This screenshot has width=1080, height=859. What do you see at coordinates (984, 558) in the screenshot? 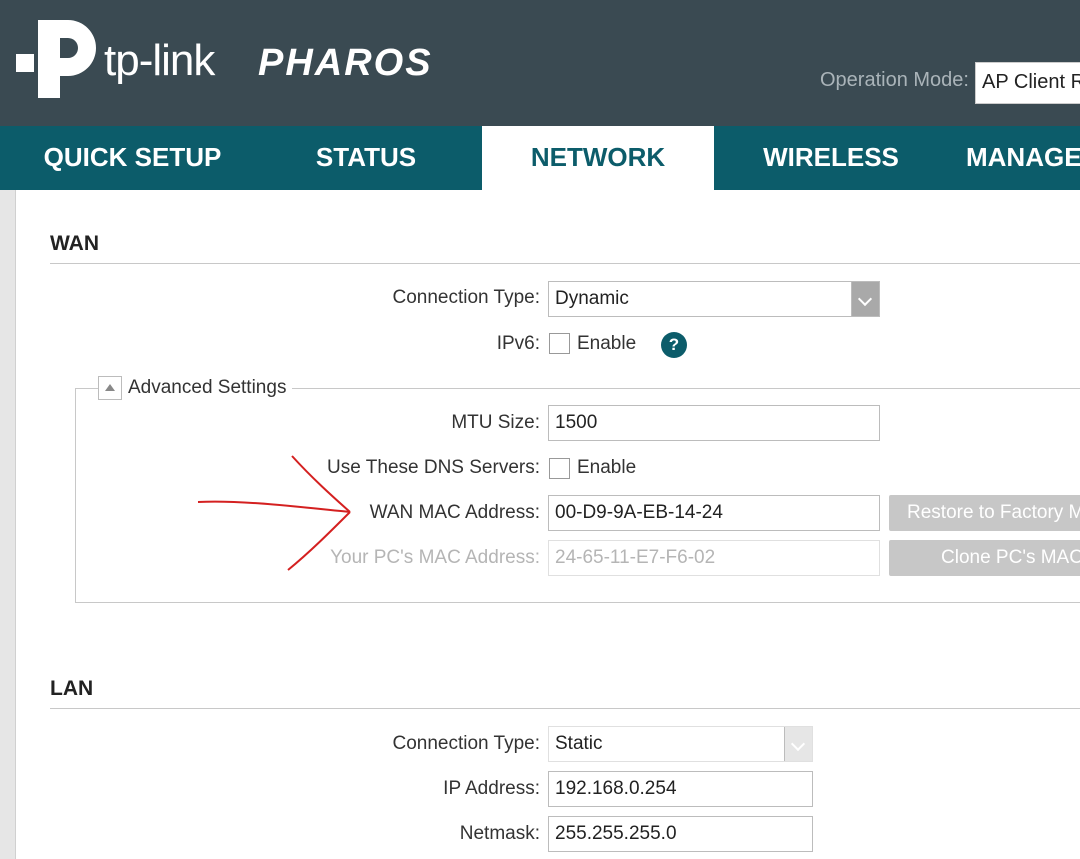
I see `clone-pc-mac-button: Clone PC's MAC` at bounding box center [984, 558].